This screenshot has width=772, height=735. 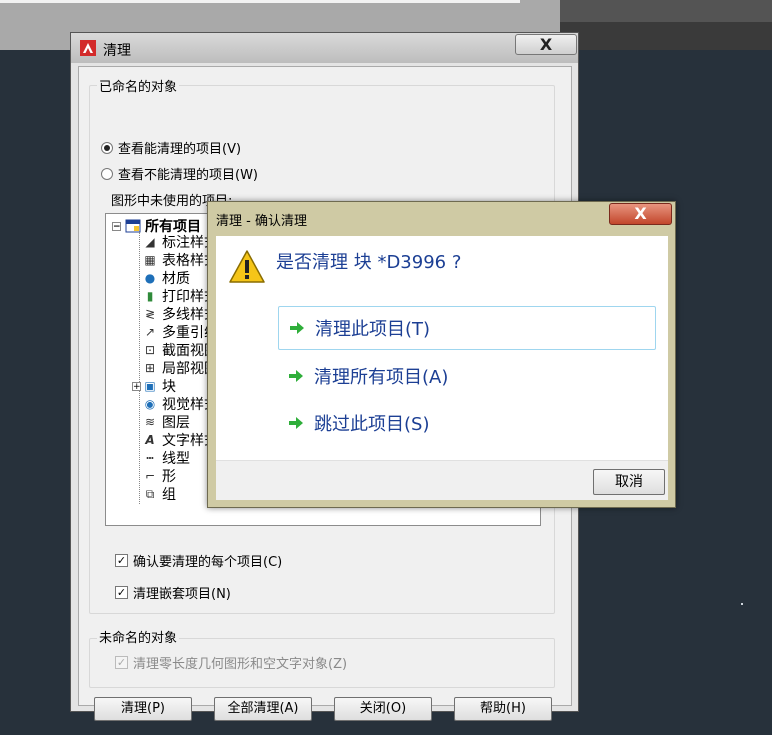 I want to click on confirm-each-row: ✓ 确认要清理的每个项目(C), so click(x=198, y=560).